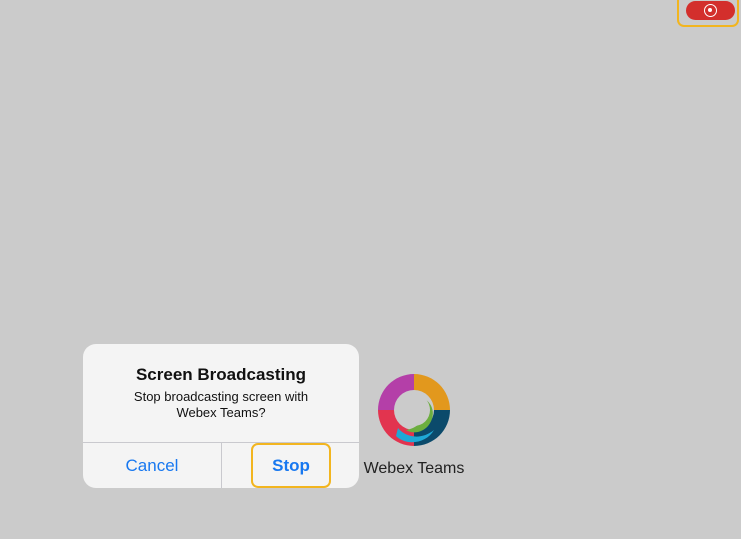  Describe the element at coordinates (152, 465) in the screenshot. I see `cancel-button: Cancel` at that location.